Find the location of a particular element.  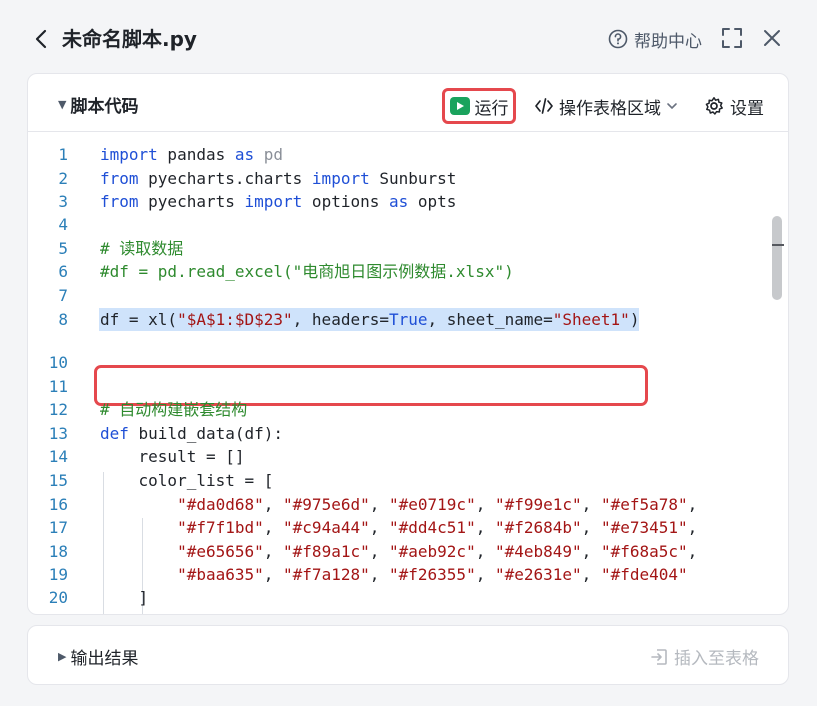

line-number: 2 is located at coordinates (63, 178).